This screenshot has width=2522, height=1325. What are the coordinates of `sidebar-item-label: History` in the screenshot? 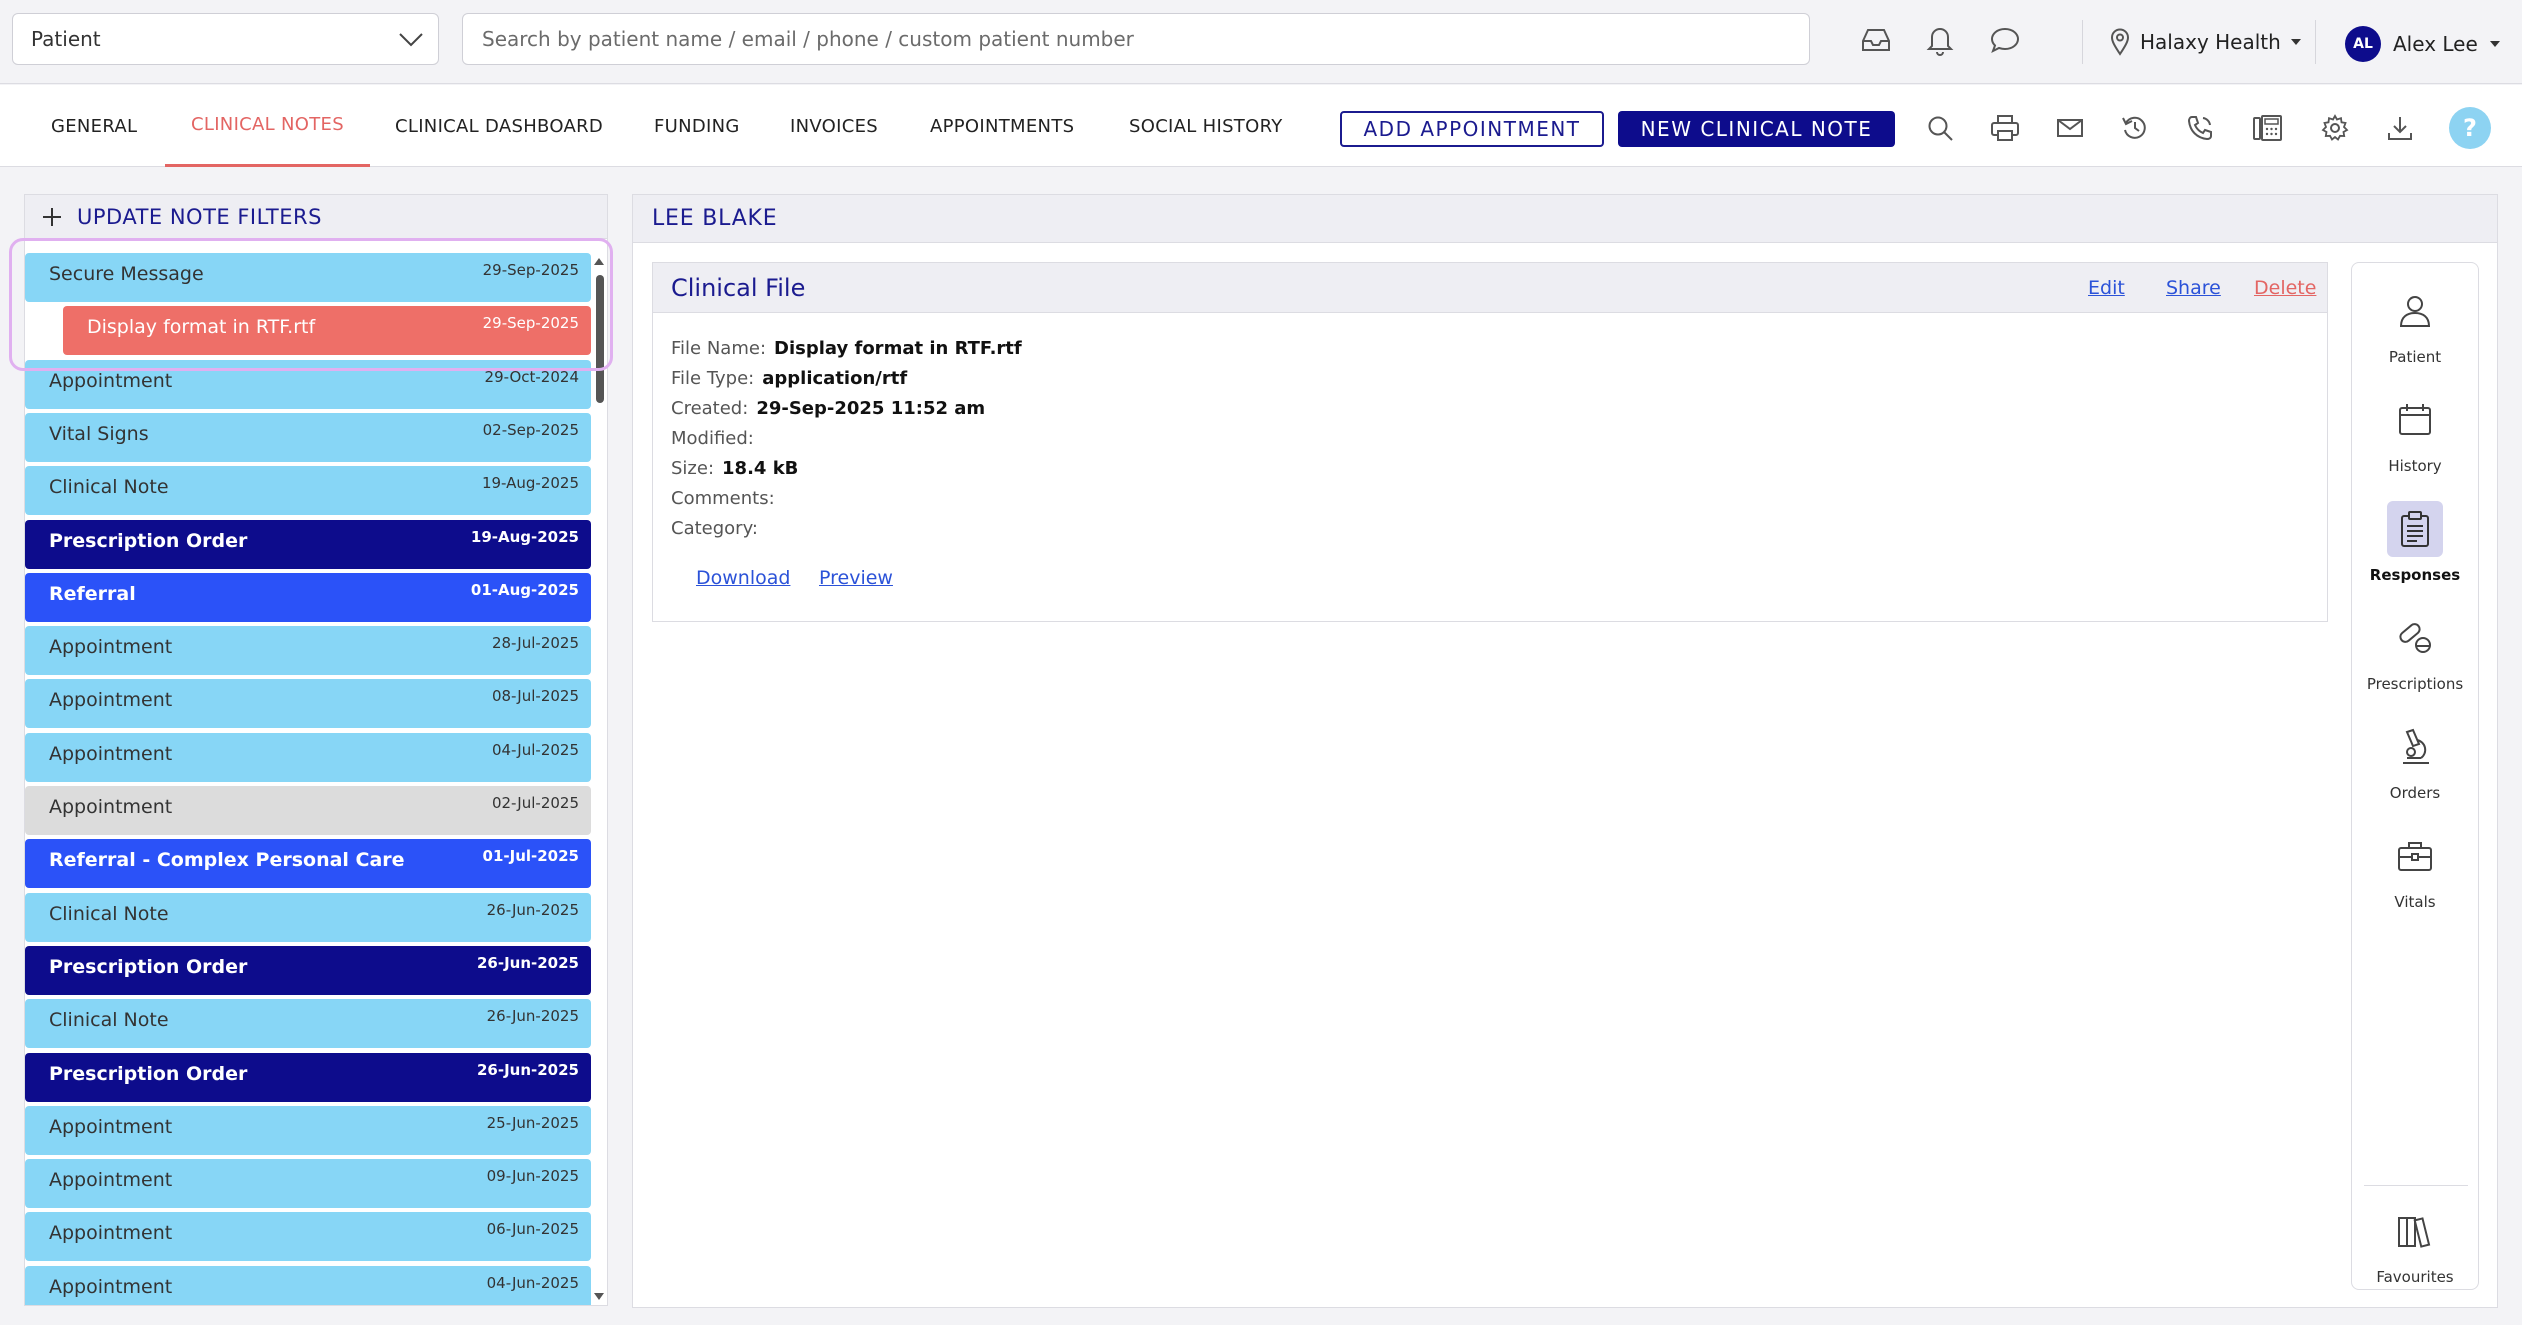 It's located at (2415, 466).